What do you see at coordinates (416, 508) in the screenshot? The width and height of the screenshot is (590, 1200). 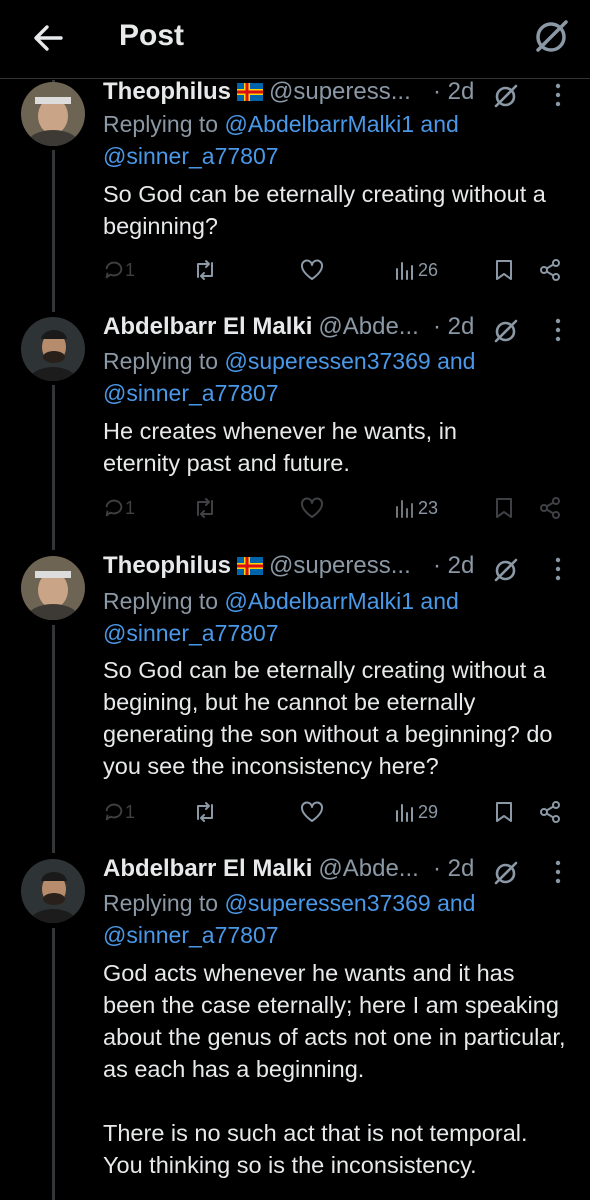 I see `views-button: 23` at bounding box center [416, 508].